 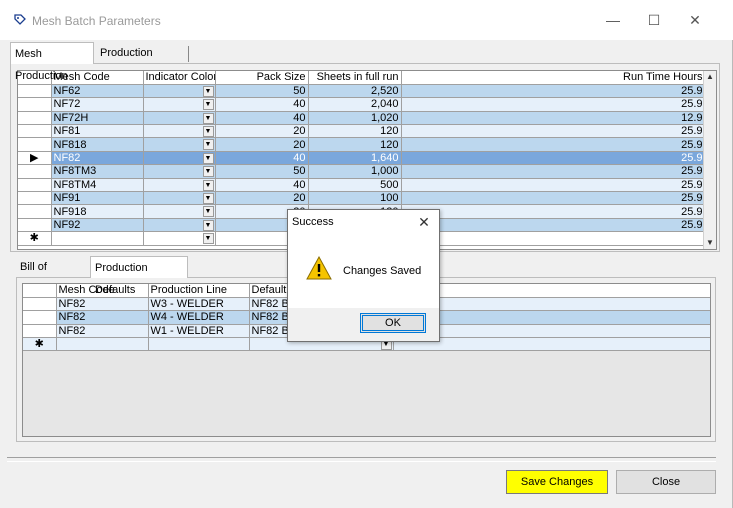 I want to click on cell-run-time: 12.9, so click(x=553, y=118).